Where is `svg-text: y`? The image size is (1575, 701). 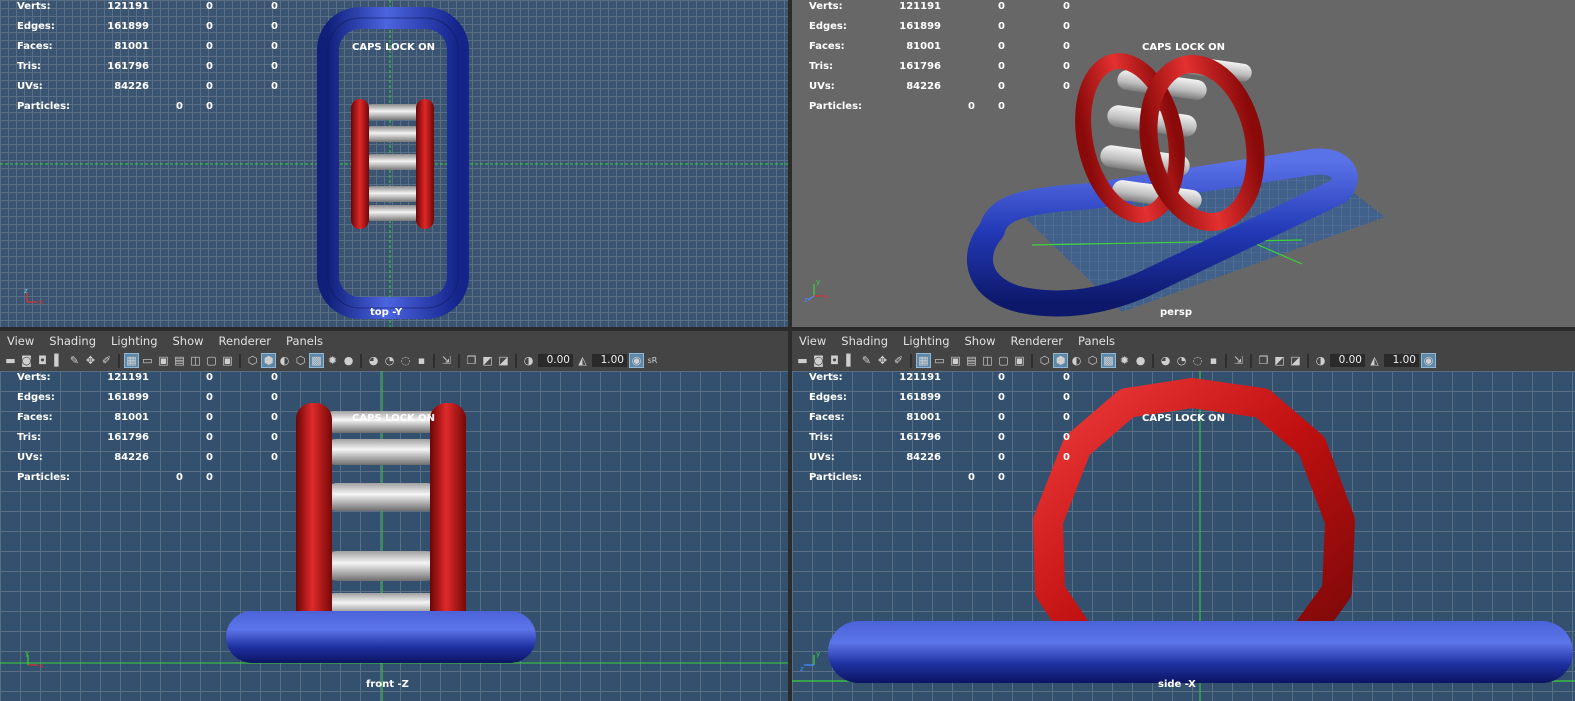
svg-text: y is located at coordinates (818, 654).